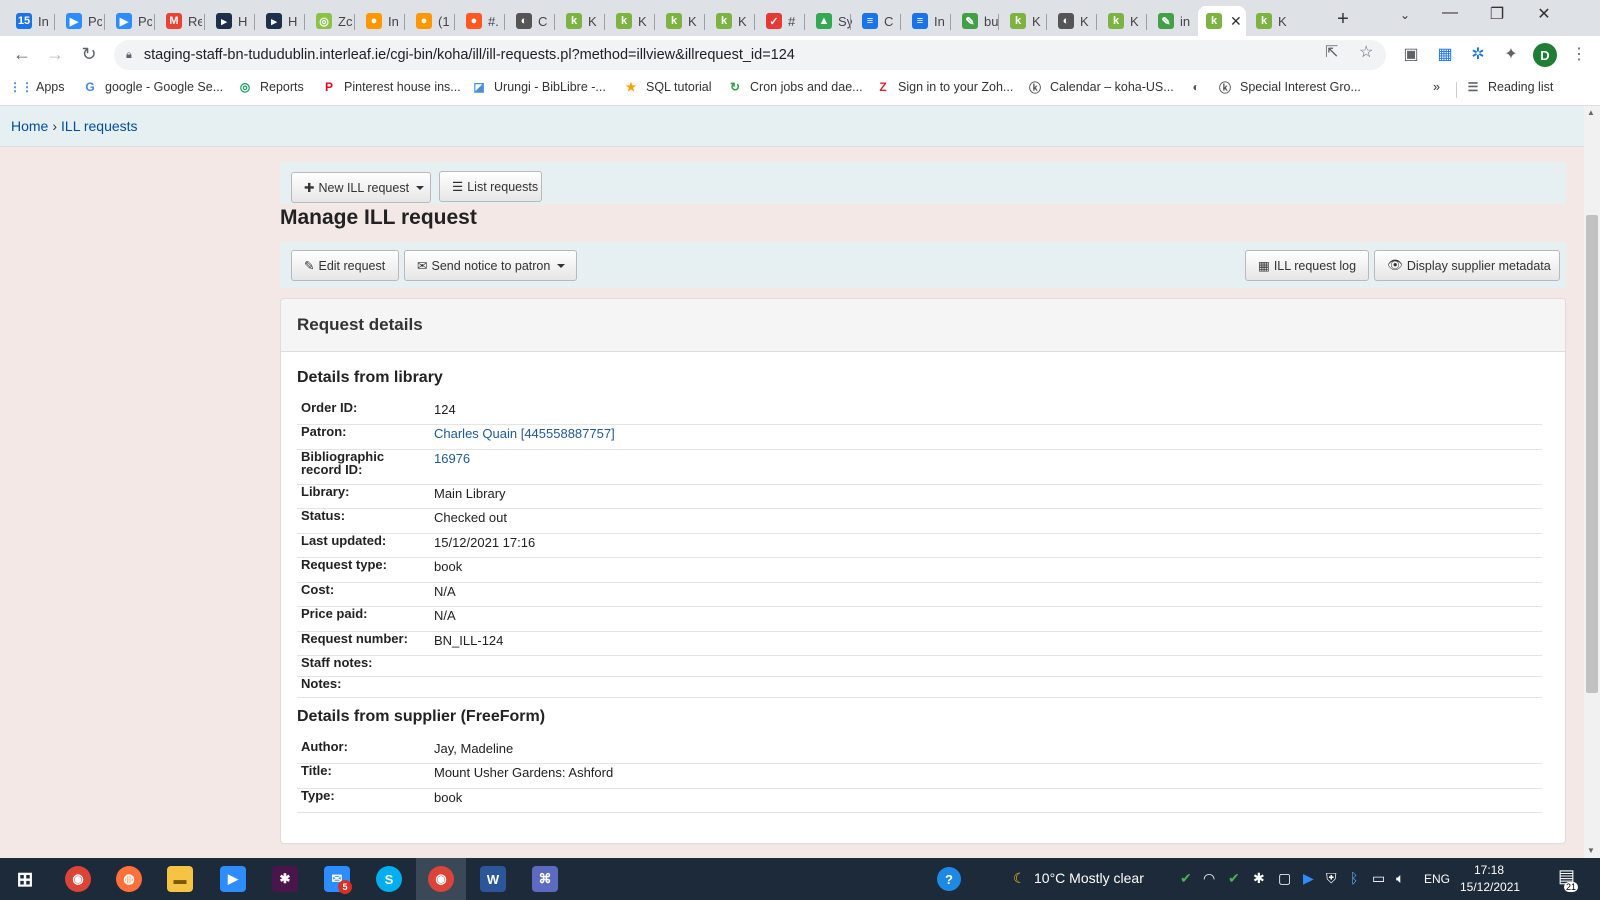 The width and height of the screenshot is (1600, 900). What do you see at coordinates (180, 879) in the screenshot?
I see `file-explorer-icon: ▬` at bounding box center [180, 879].